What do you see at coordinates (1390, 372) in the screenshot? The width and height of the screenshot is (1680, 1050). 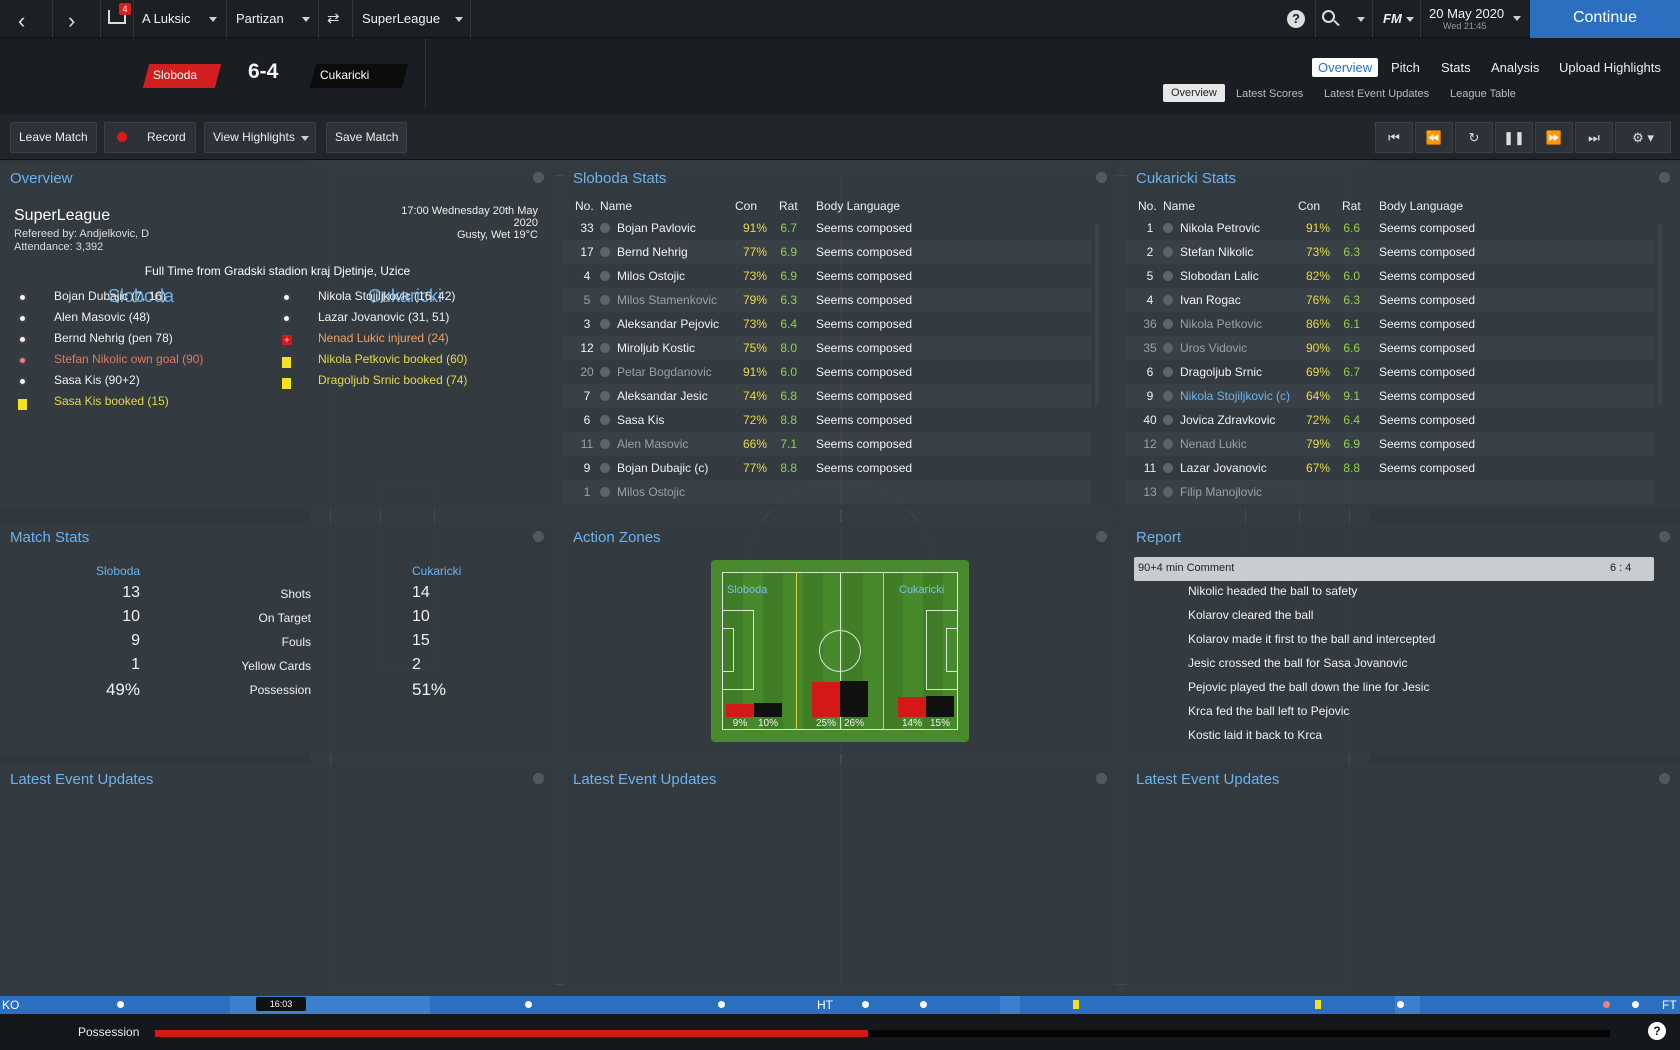 I see `table-row: 6 Dragoljub Srnic 69% 6.7 Seems composed` at bounding box center [1390, 372].